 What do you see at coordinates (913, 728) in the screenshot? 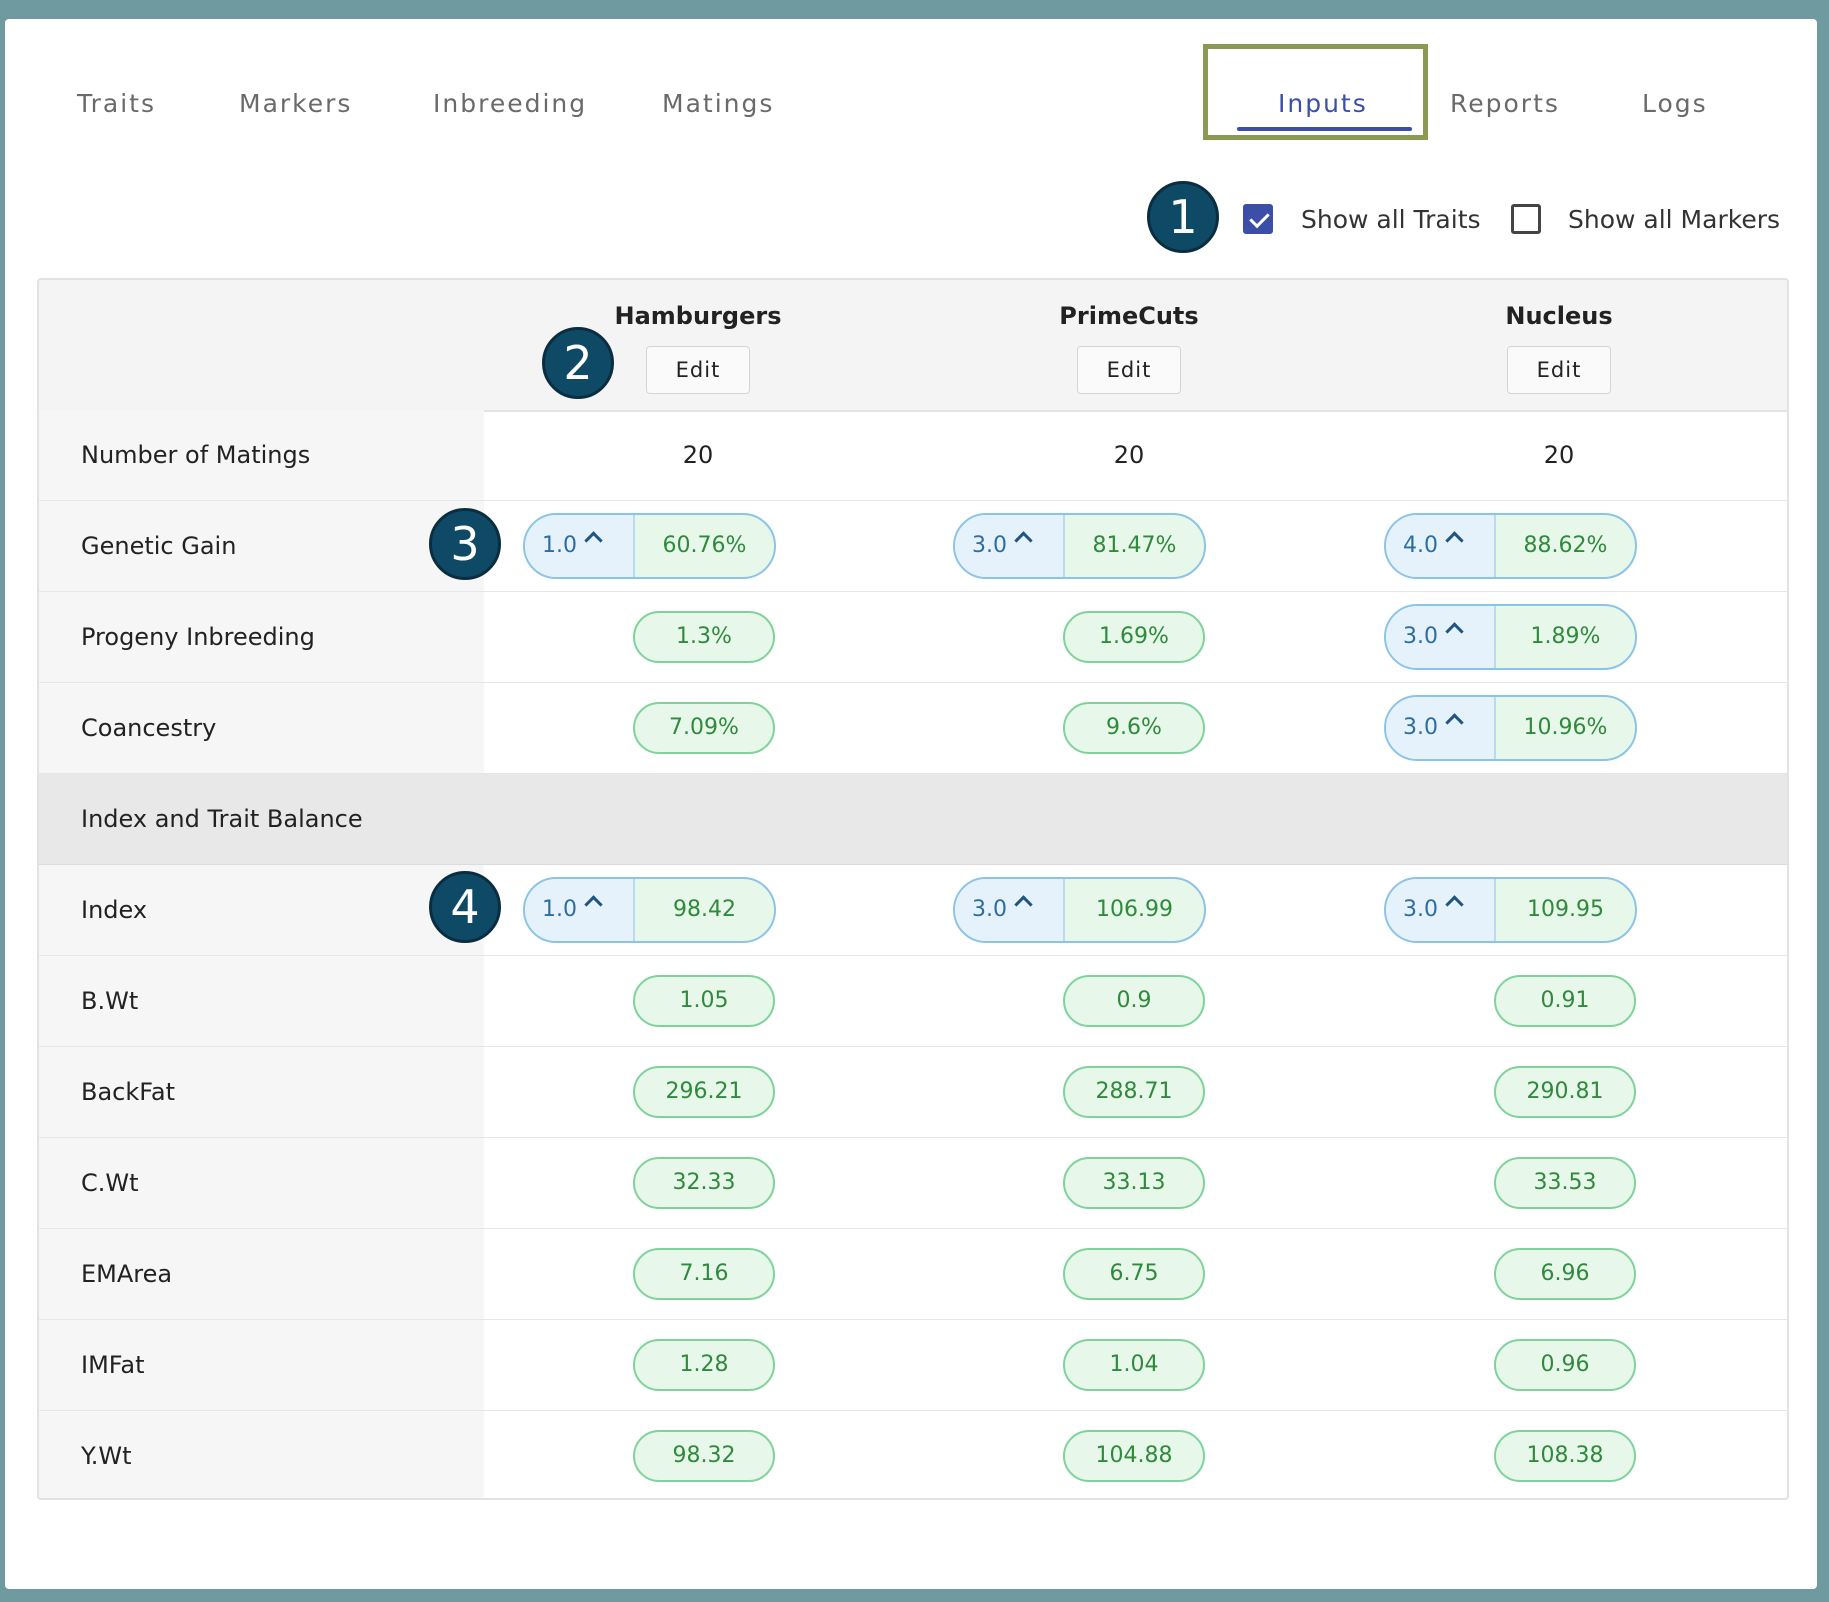
I see `table-row-coancestry: Coancestry 7.09% 9.6% 3.0 10.96%` at bounding box center [913, 728].